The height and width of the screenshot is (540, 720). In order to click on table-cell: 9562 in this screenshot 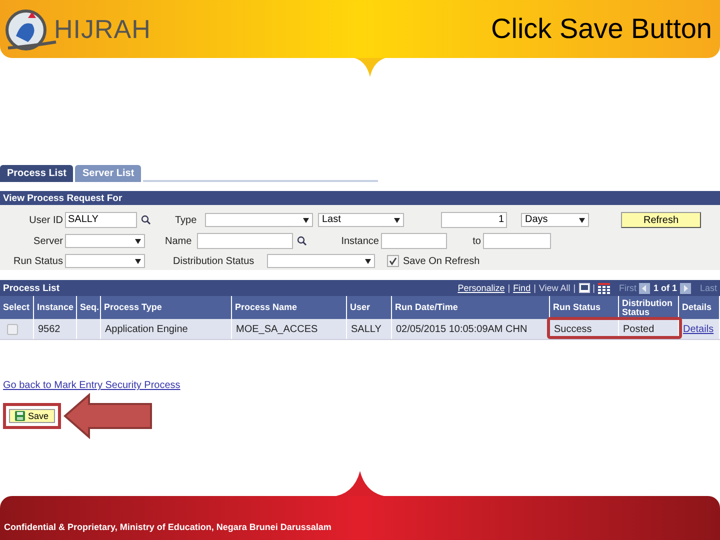, I will do `click(49, 329)`.